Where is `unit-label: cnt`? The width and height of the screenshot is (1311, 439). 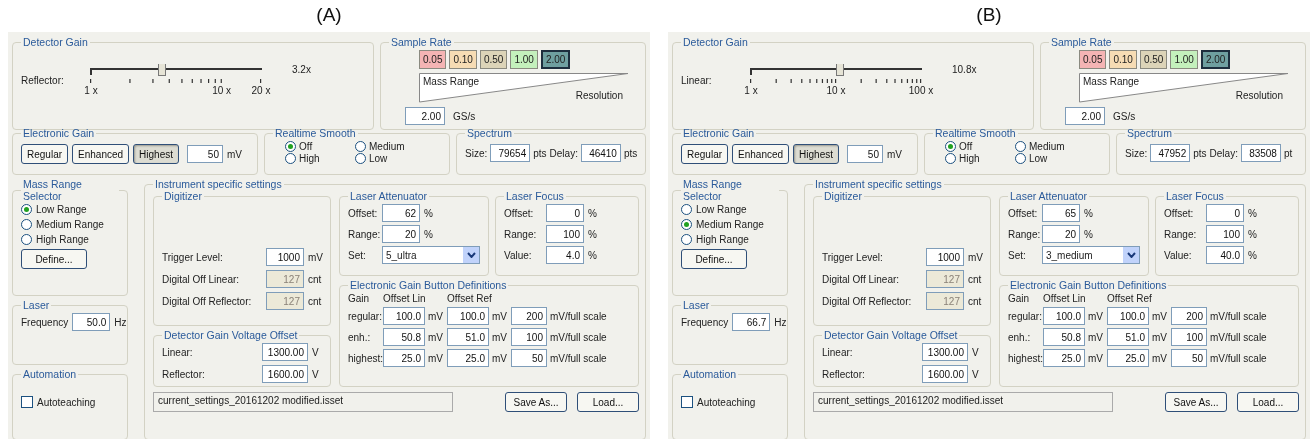 unit-label: cnt is located at coordinates (315, 301).